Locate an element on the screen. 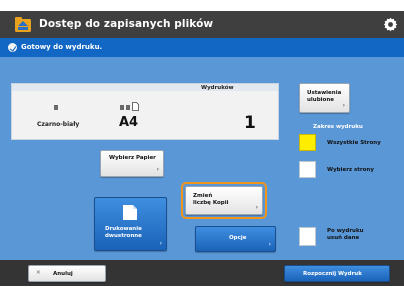  select-paper-button: Wybierz Papier › is located at coordinates (132, 163).